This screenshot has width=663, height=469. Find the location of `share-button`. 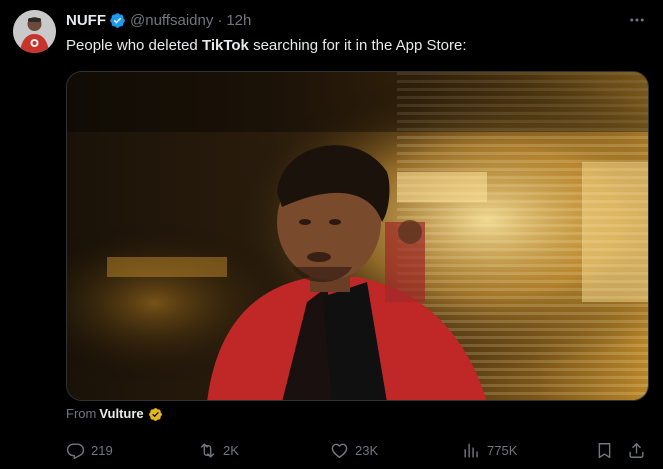

share-button is located at coordinates (636, 450).